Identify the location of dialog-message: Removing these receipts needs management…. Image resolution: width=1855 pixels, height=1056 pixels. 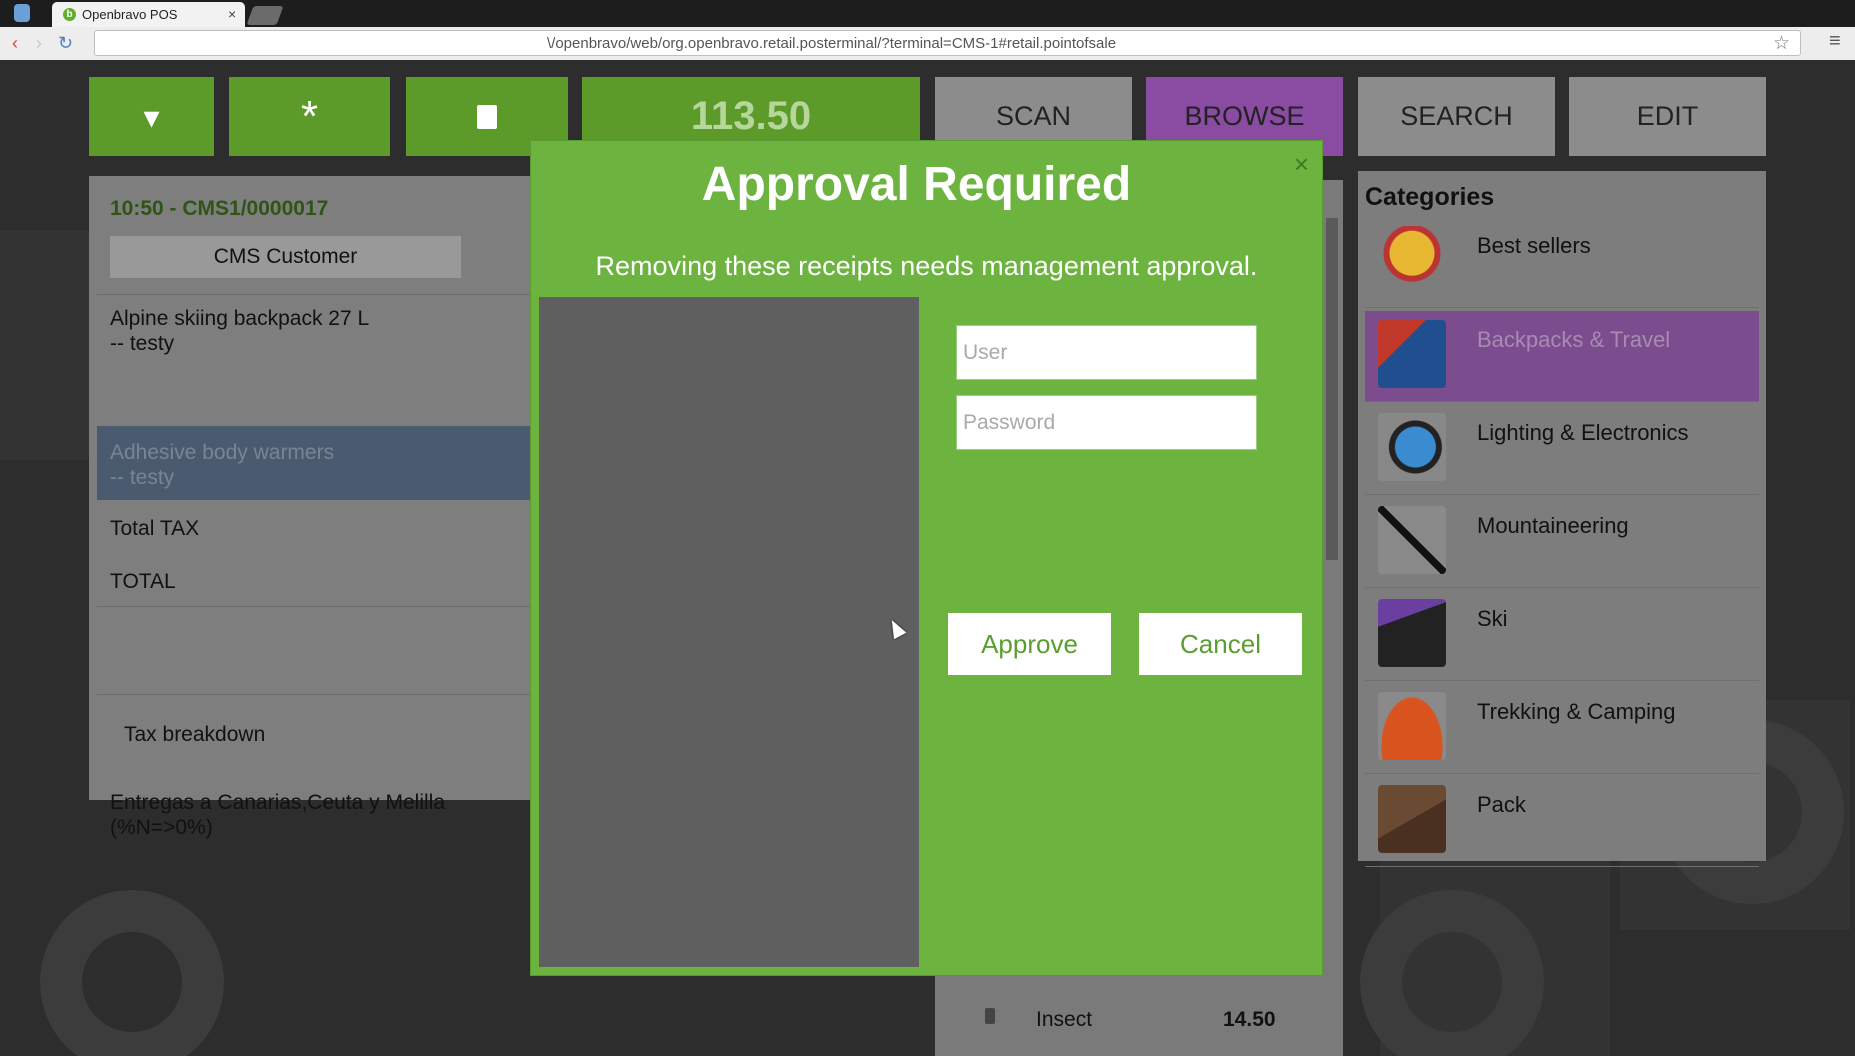
(926, 266).